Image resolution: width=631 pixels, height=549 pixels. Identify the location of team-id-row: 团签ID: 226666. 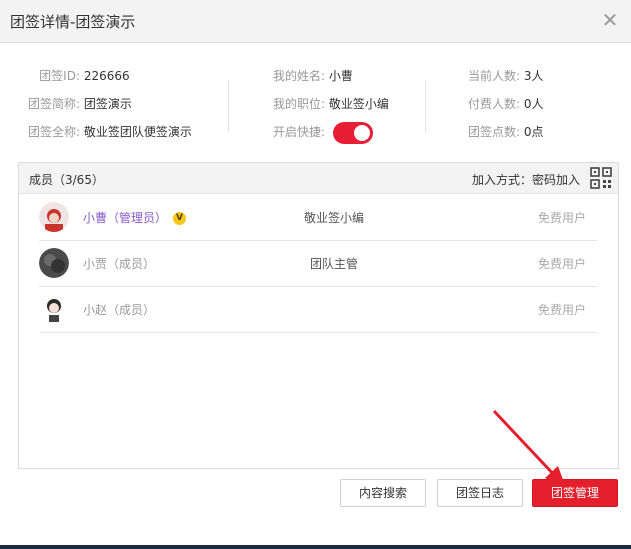
(65, 76).